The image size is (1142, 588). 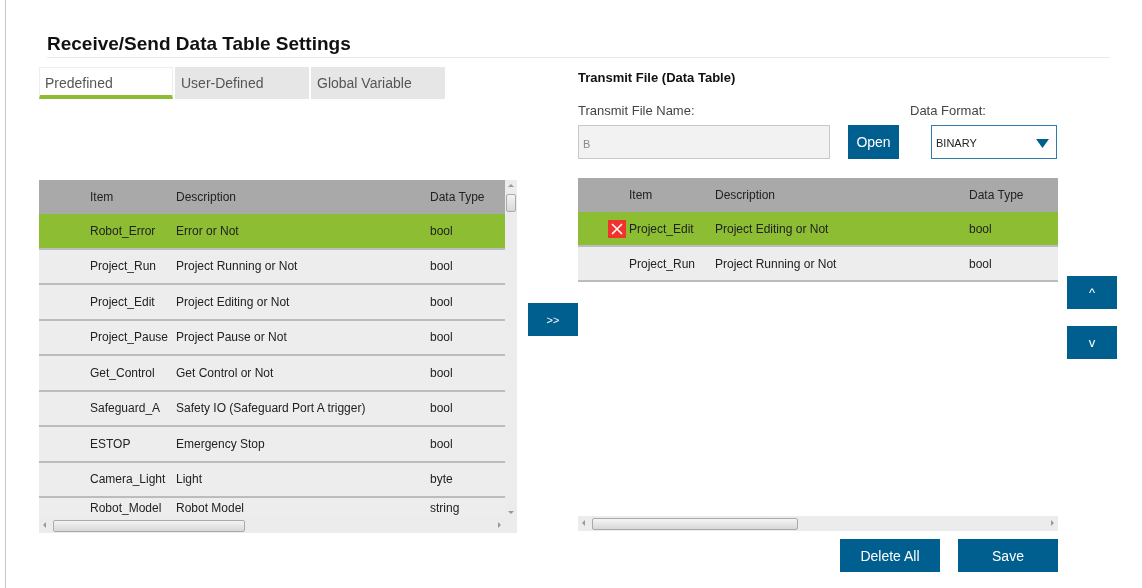 I want to click on table-cell-text: Emergency Stop, so click(x=221, y=443).